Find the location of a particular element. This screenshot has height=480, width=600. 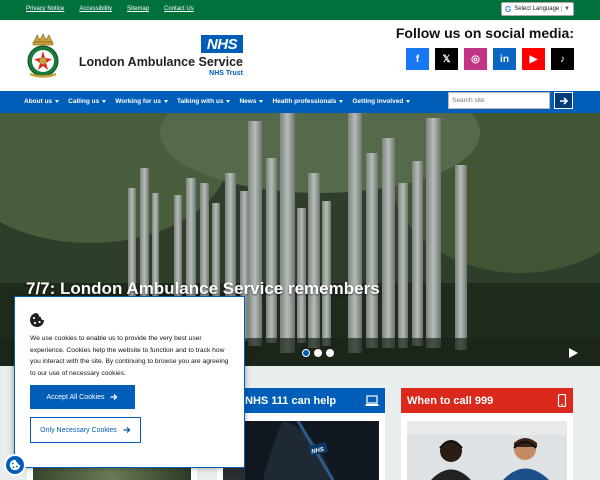

button-label: Accept All Cookies is located at coordinates (75, 397).